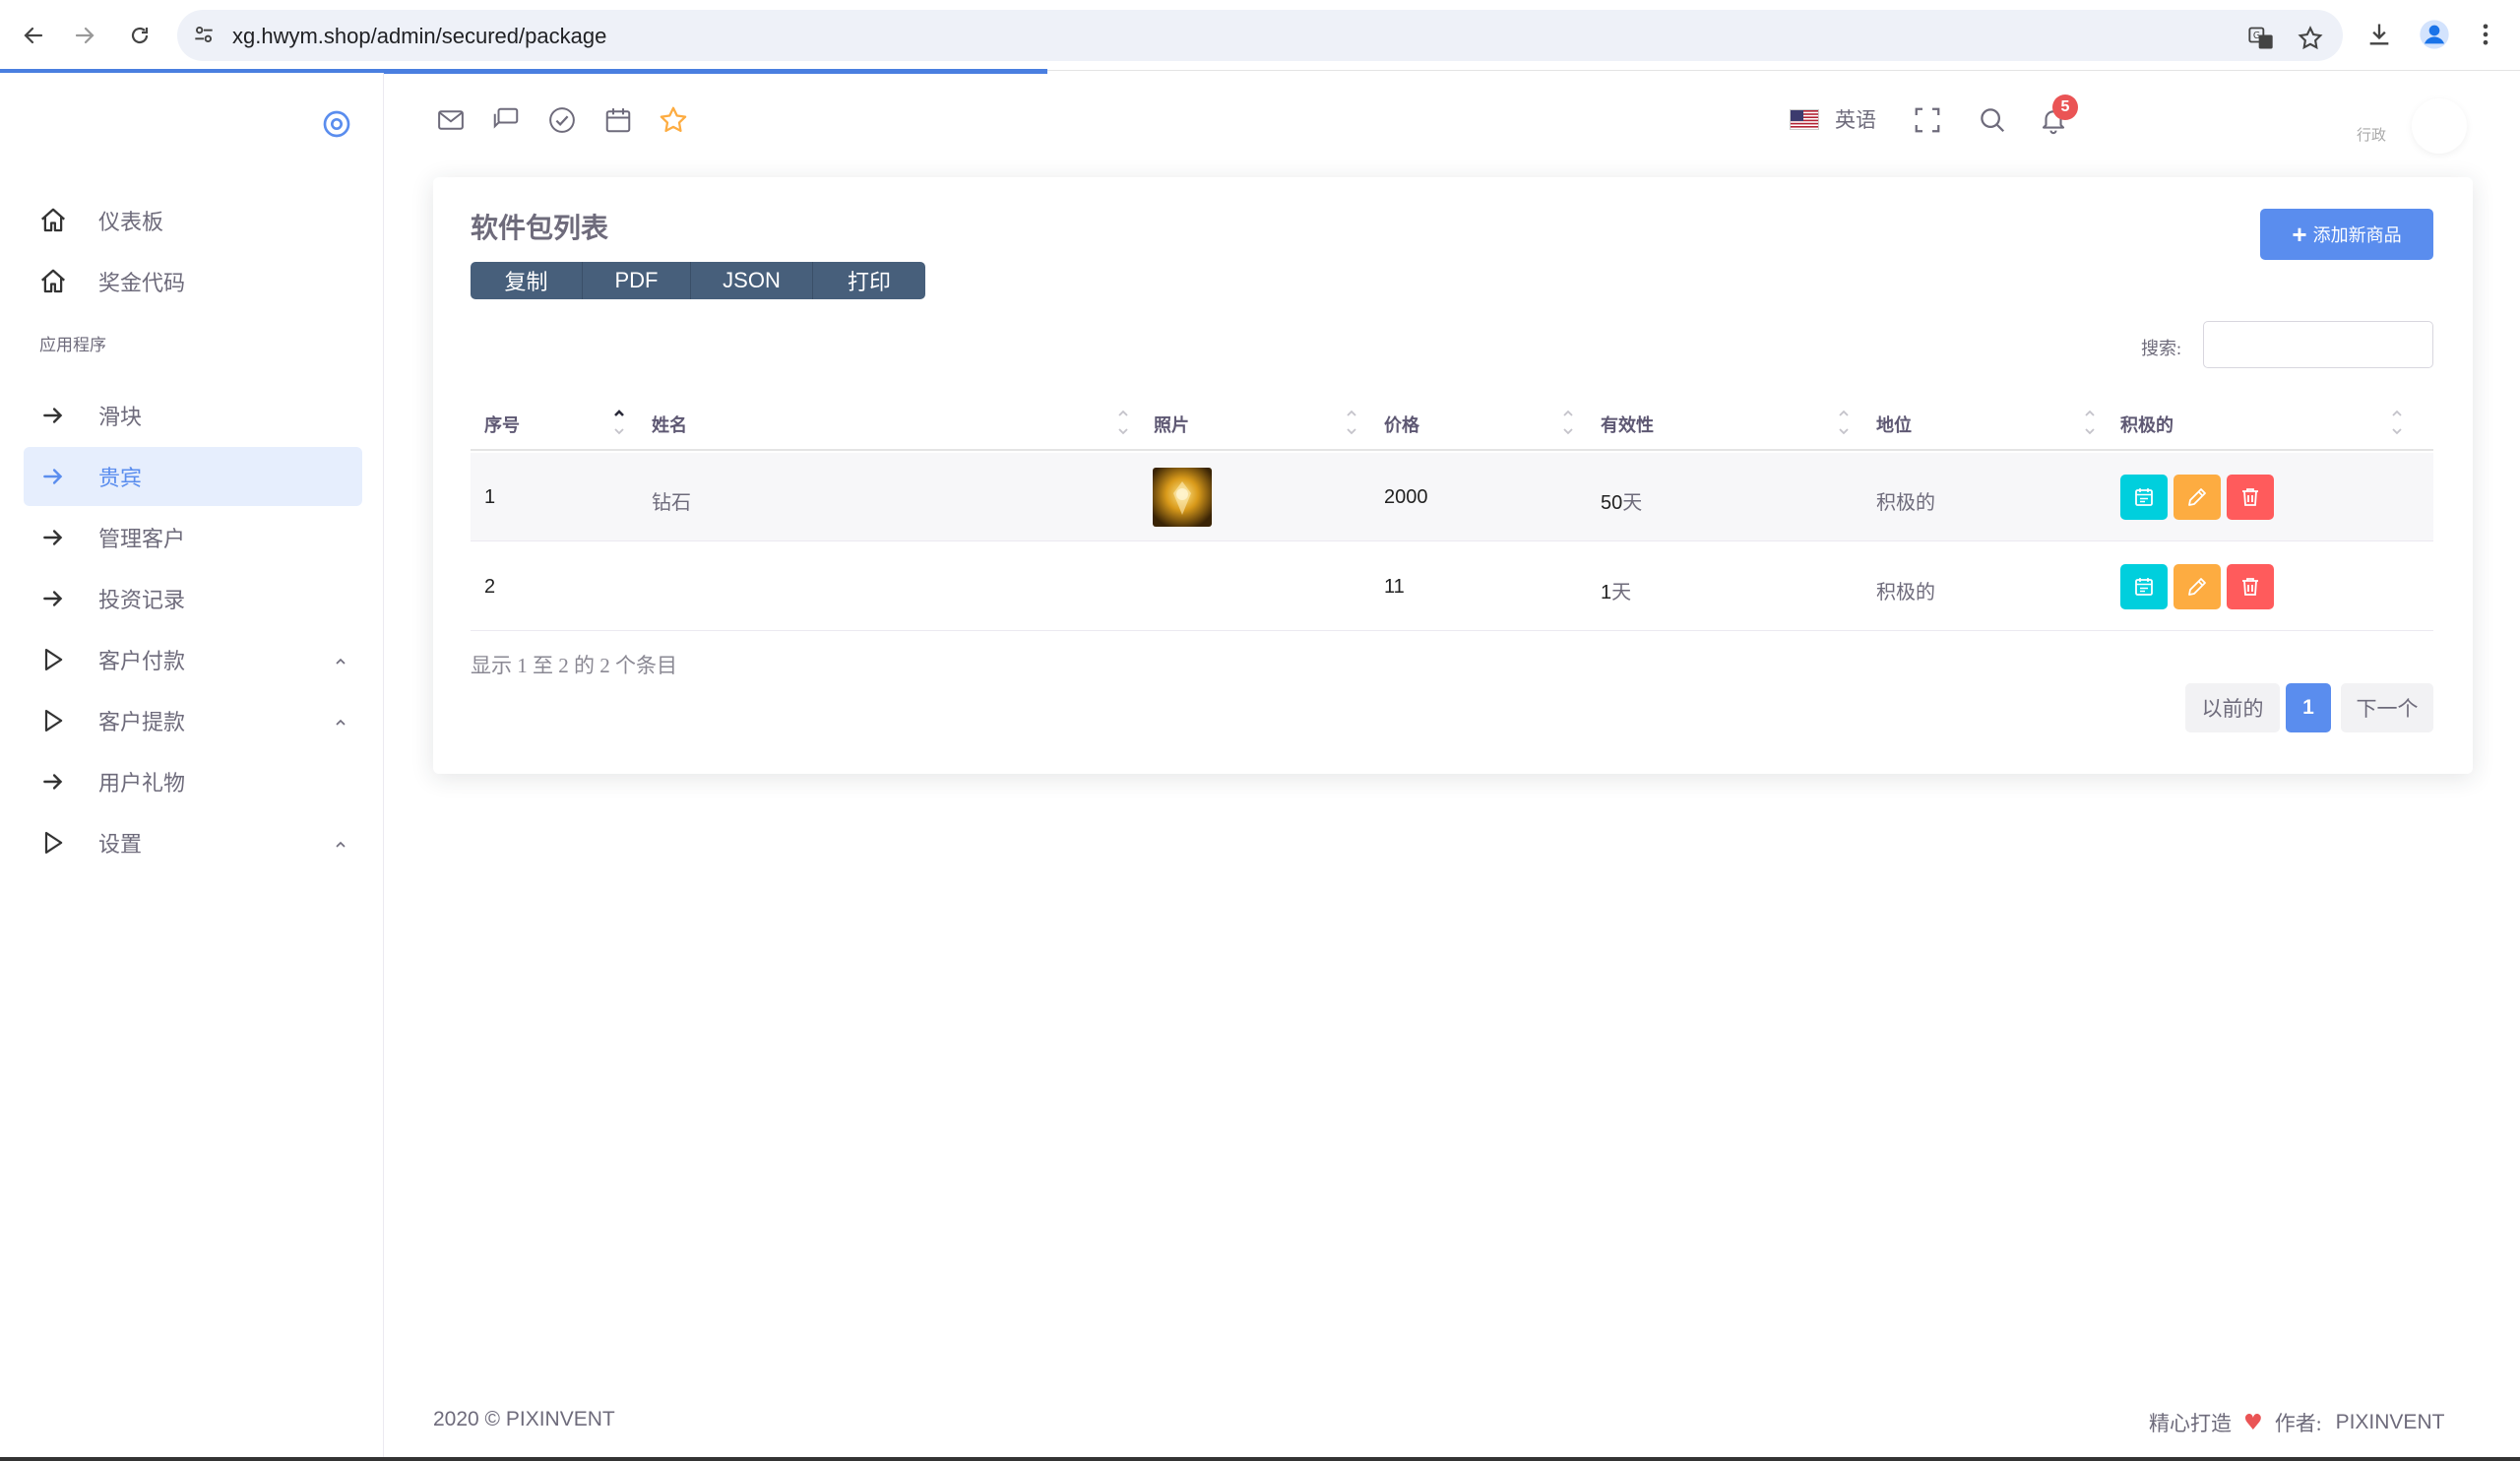 The image size is (2520, 1461). Describe the element at coordinates (2308, 707) in the screenshot. I see `pagination-page-1: 1` at that location.